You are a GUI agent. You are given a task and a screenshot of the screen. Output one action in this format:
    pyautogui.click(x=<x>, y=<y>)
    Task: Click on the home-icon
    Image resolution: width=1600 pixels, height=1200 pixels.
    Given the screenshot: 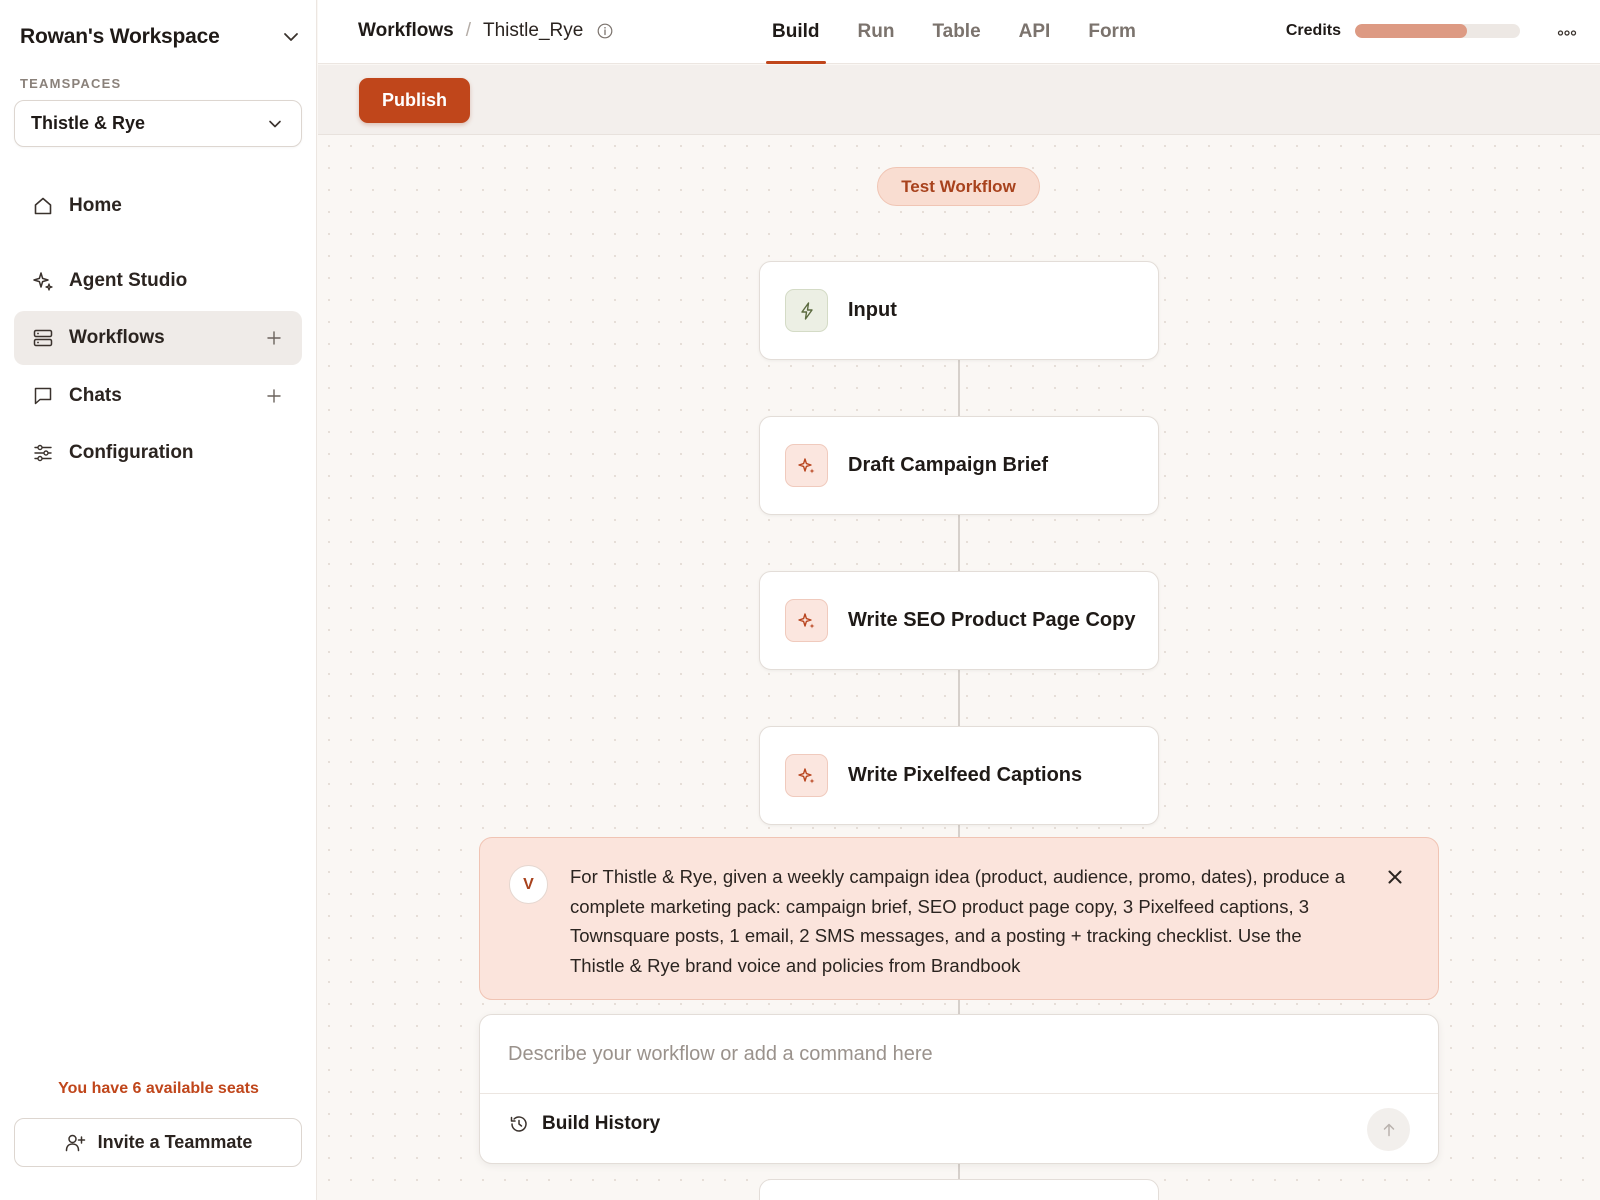 What is the action you would take?
    pyautogui.click(x=43, y=206)
    